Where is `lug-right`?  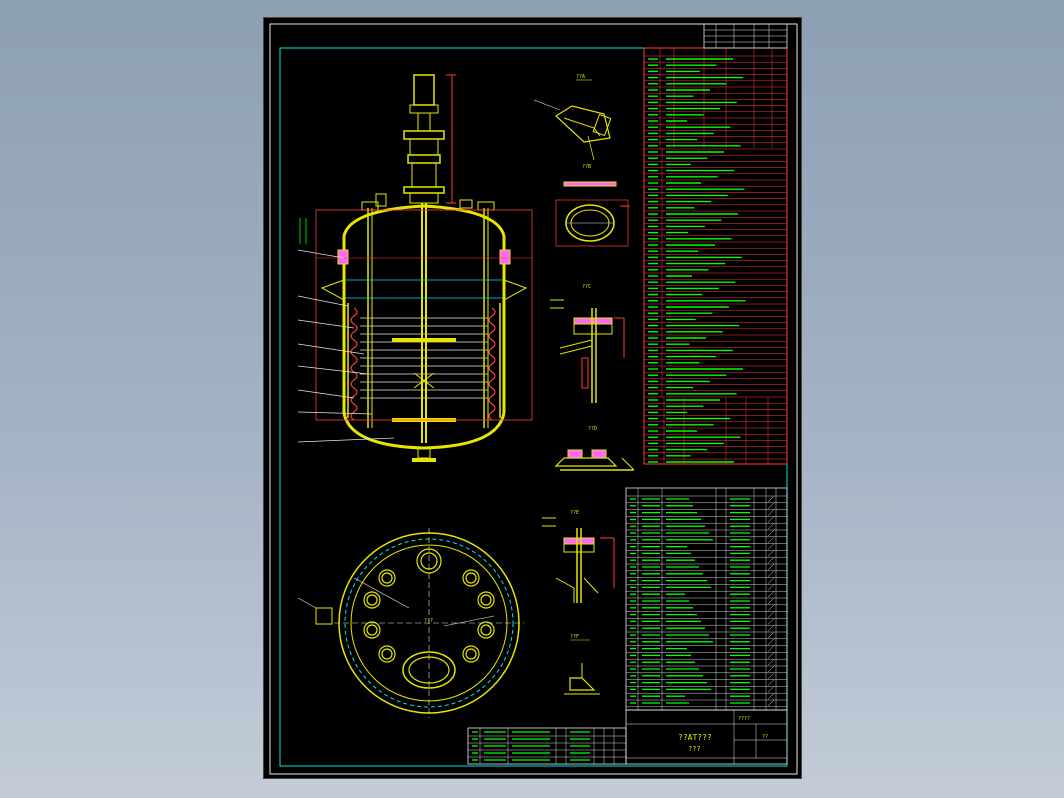
lug-right is located at coordinates (505, 257).